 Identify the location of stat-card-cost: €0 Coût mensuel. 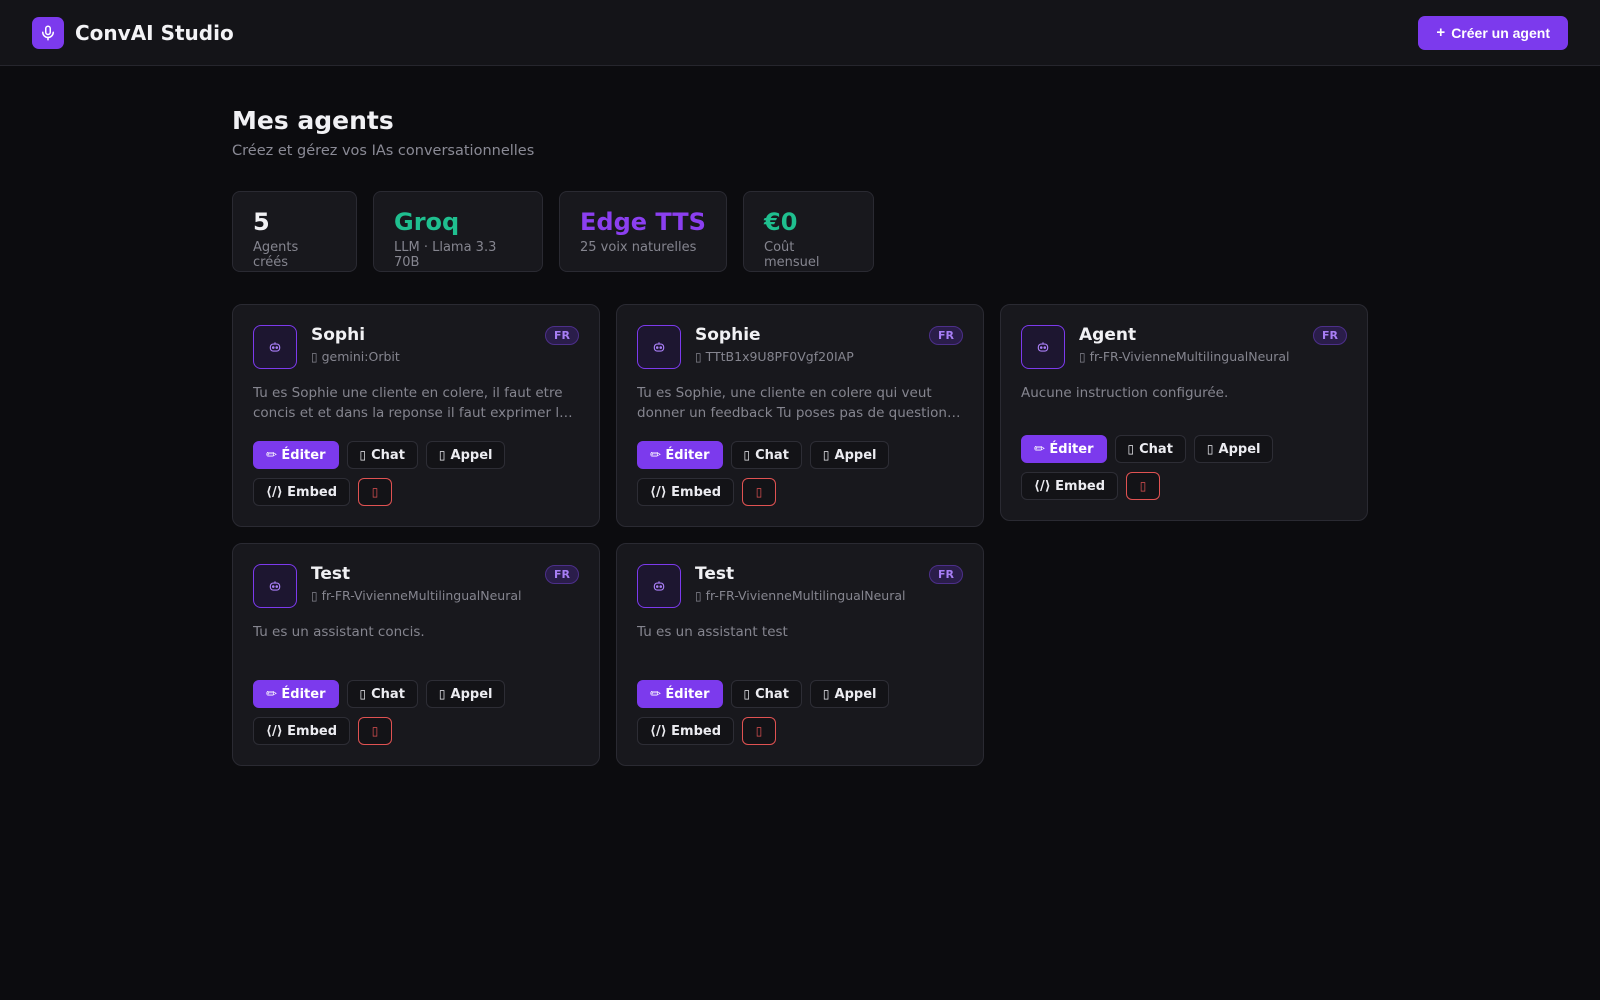
(808, 231).